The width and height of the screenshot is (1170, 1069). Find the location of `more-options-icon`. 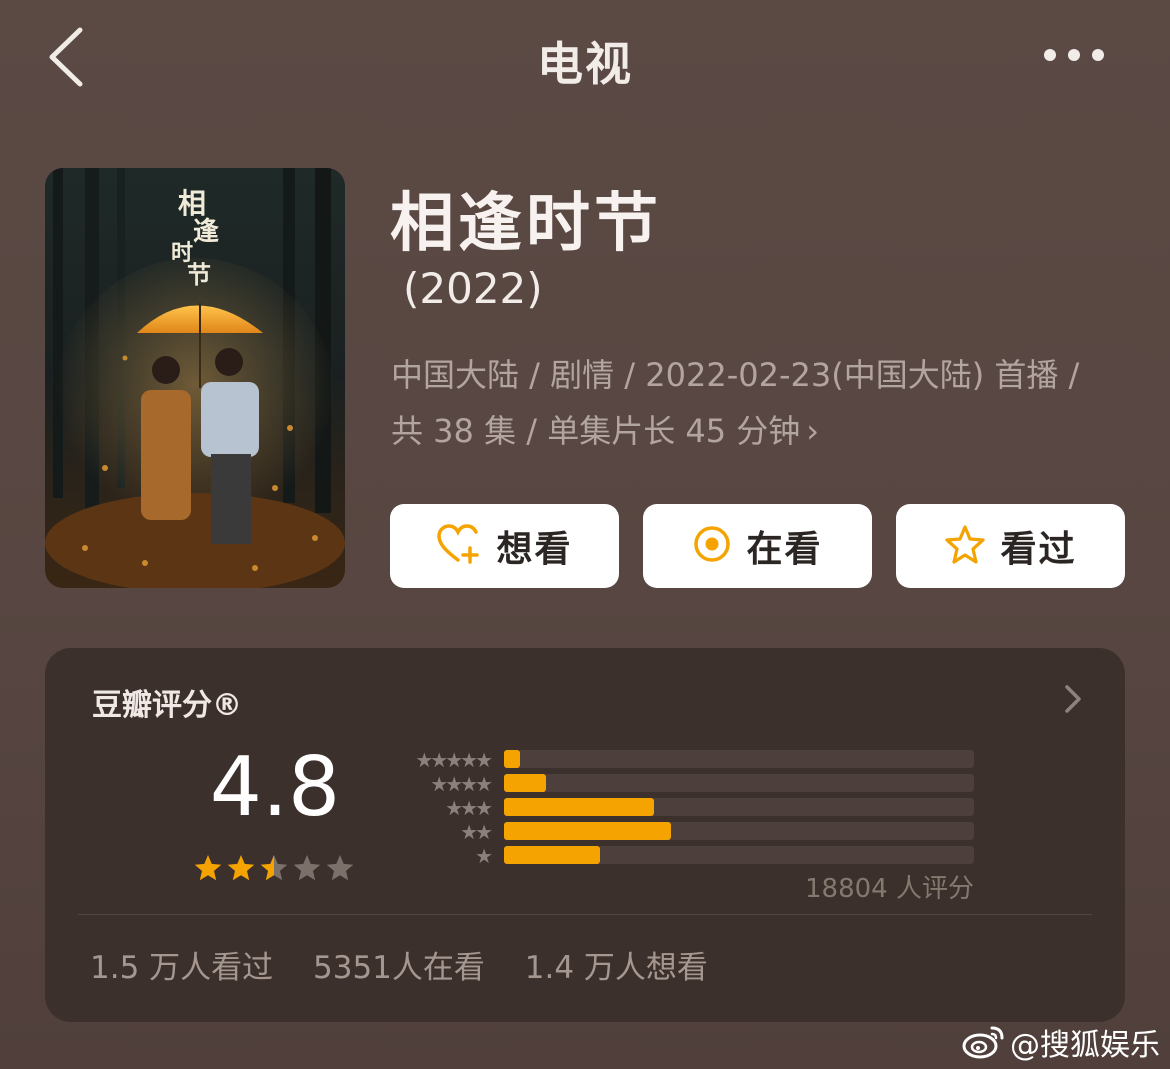

more-options-icon is located at coordinates (1080, 57).